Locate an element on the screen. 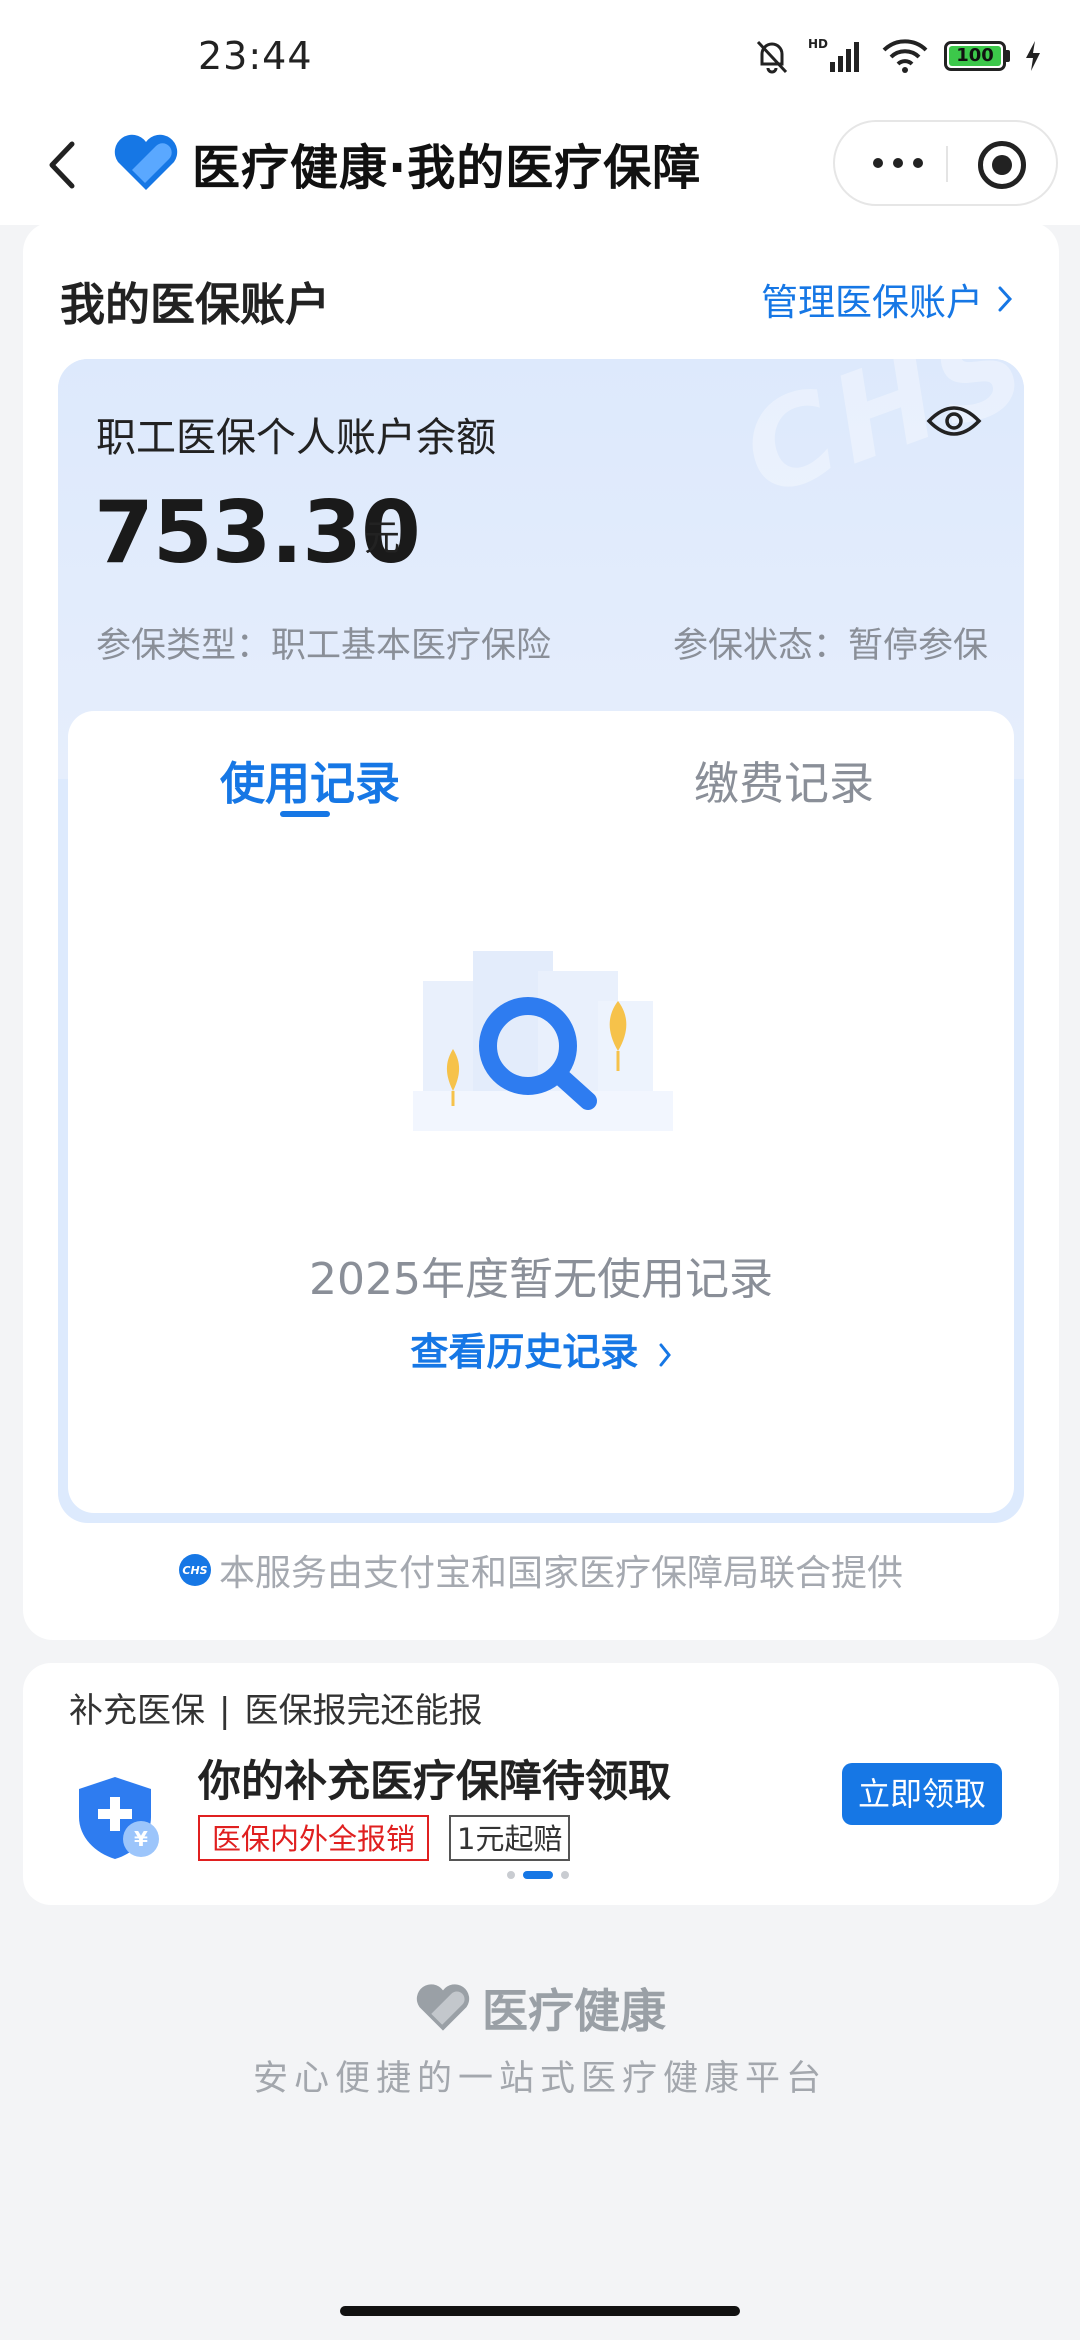 This screenshot has height=2340, width=1080. nav-title-group: 医疗健康·我的医疗保障 is located at coordinates (406, 163).